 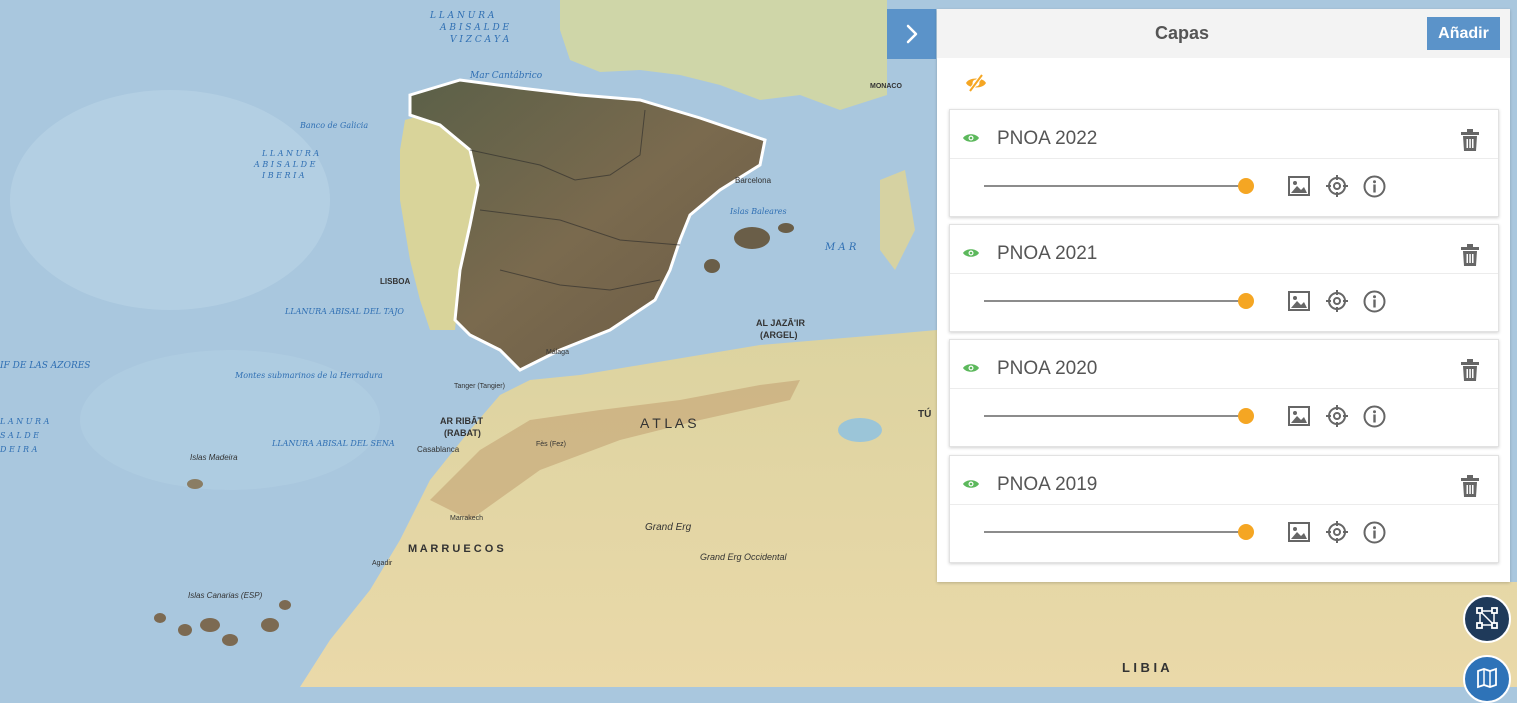 I want to click on layer-card: PNOA 2022, so click(x=1224, y=163).